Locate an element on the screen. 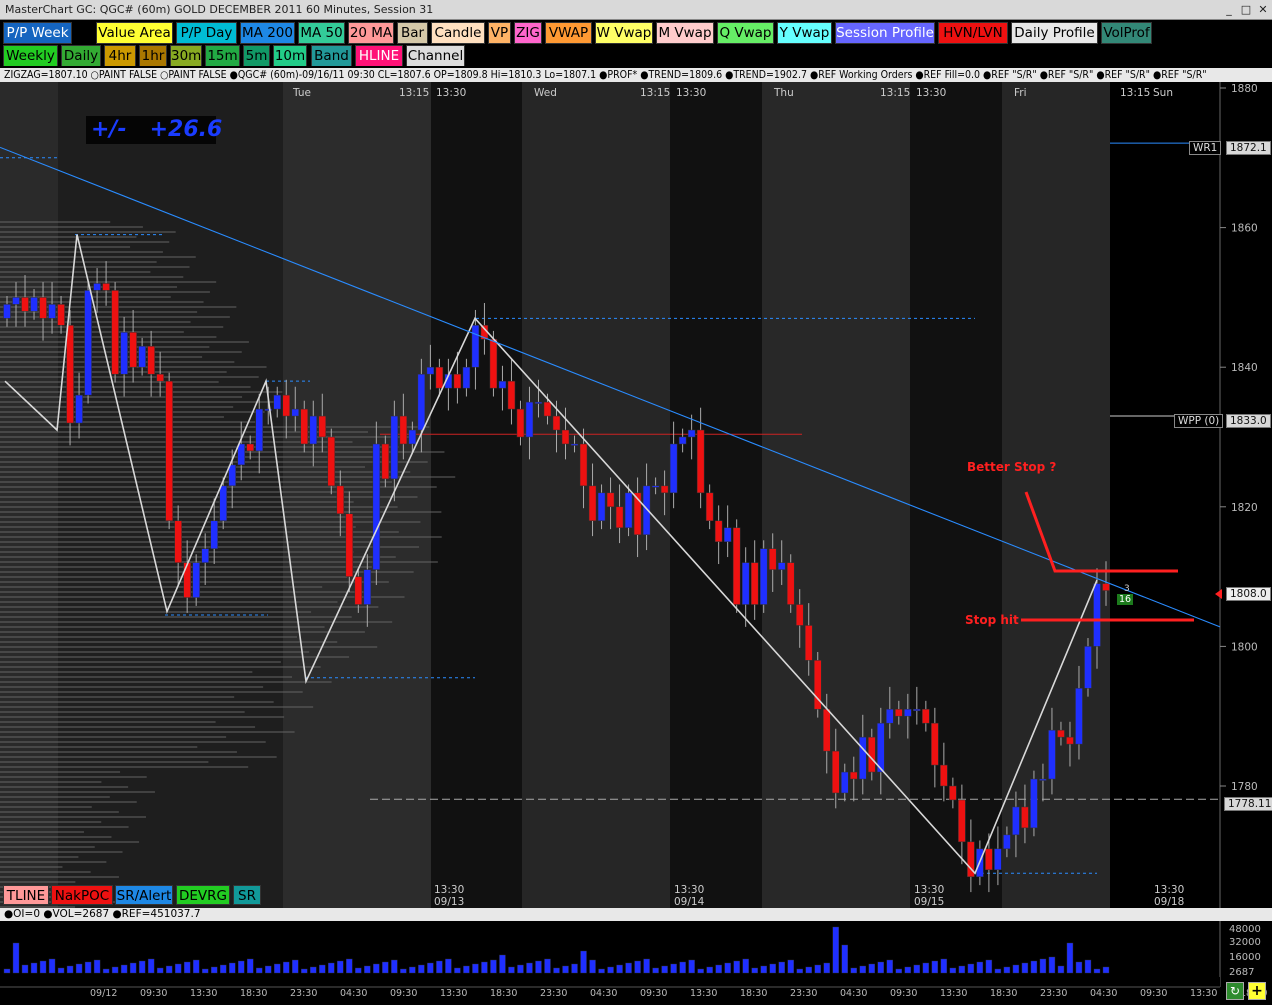  volume-time-label: 09:30 is located at coordinates (153, 993).